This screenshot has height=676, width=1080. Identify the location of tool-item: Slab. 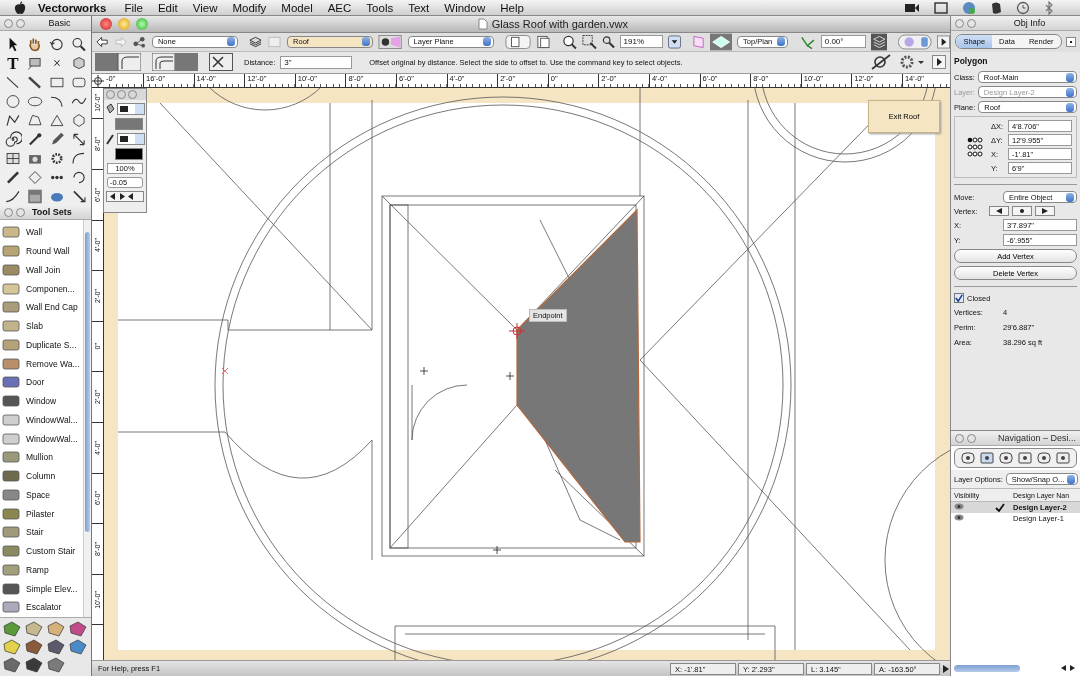
(34, 326).